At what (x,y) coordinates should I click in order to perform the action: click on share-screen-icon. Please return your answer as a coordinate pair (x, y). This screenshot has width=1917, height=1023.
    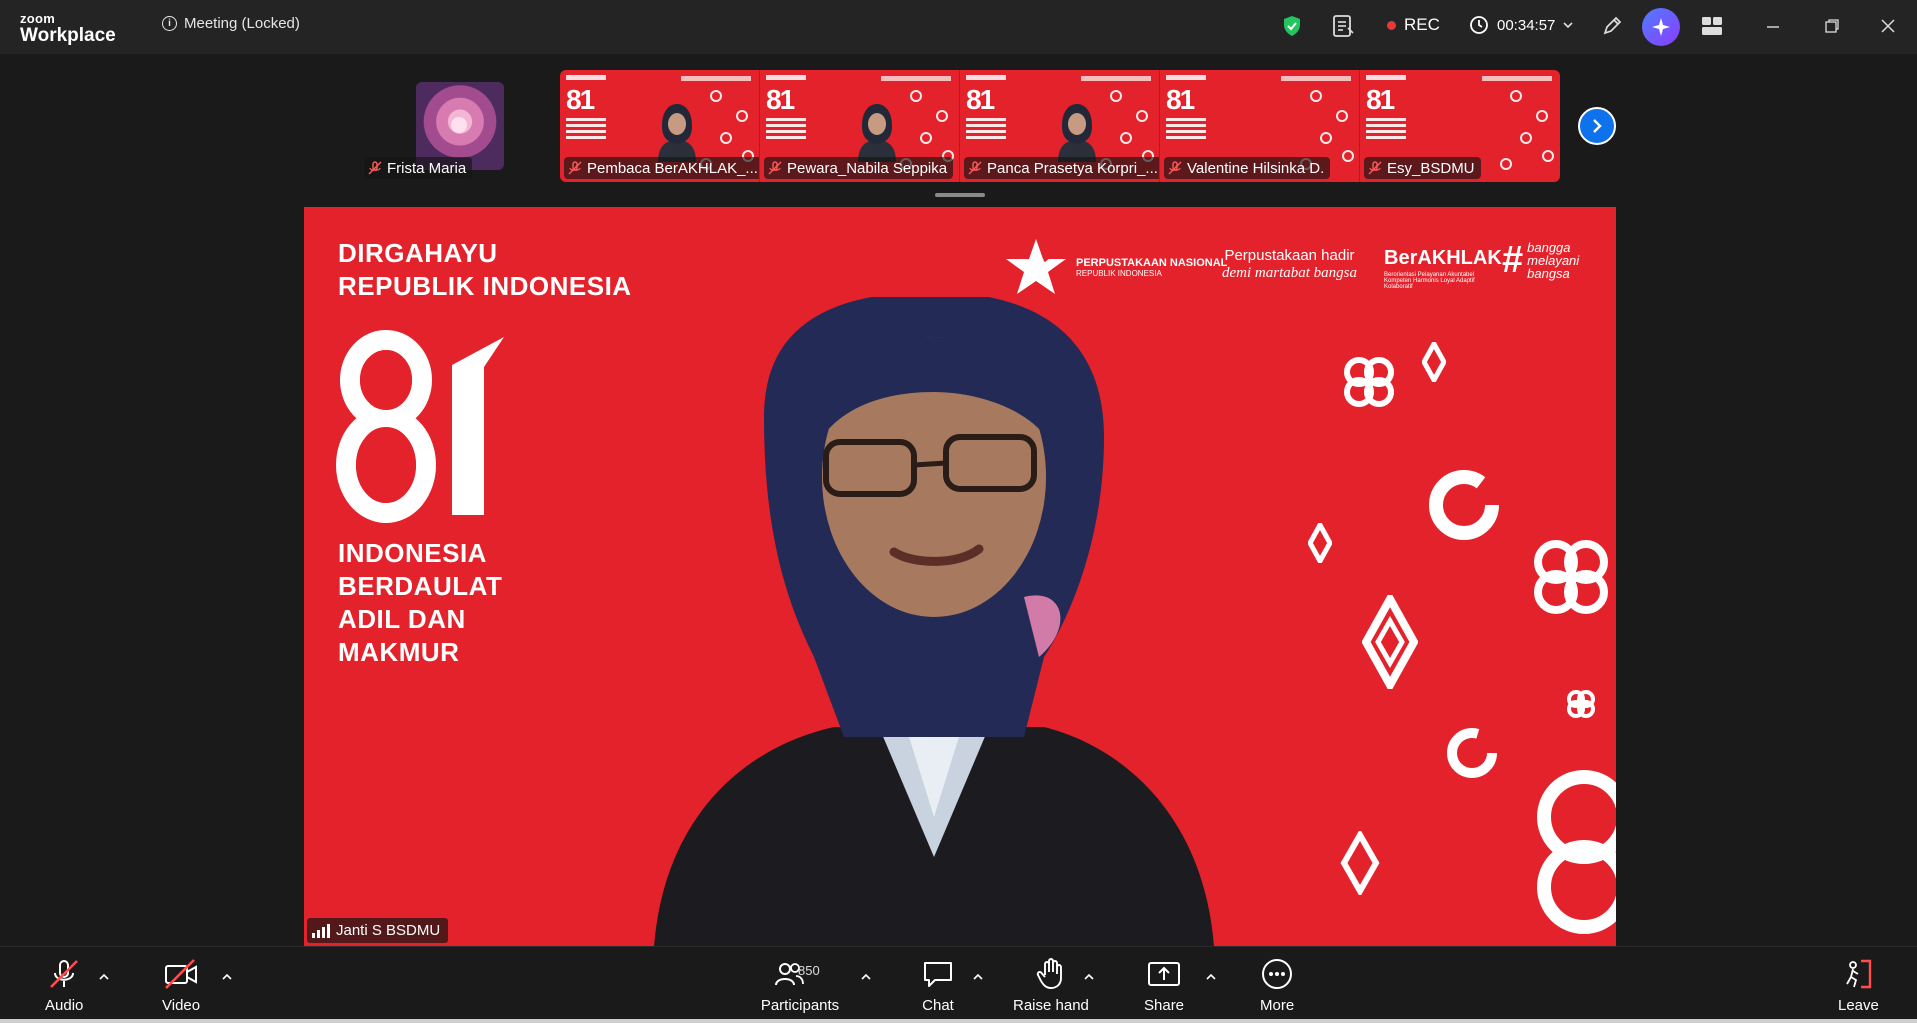
    Looking at the image, I should click on (1164, 974).